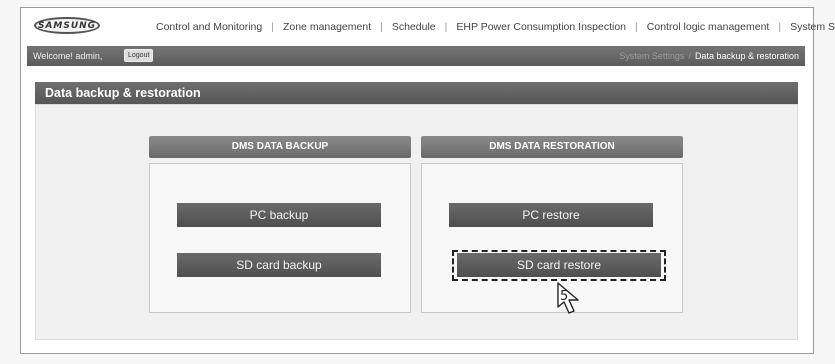 The image size is (835, 364). What do you see at coordinates (552, 147) in the screenshot?
I see `restore-section-title: DMS DATA RESTORATION` at bounding box center [552, 147].